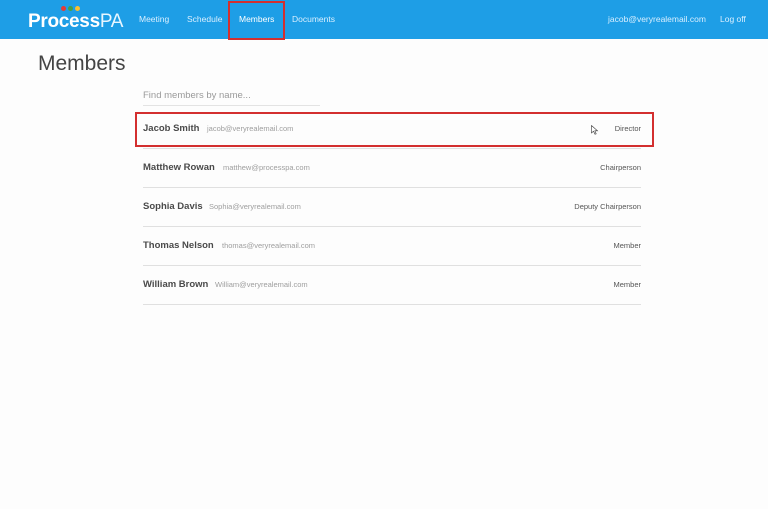 The image size is (768, 509). Describe the element at coordinates (204, 19) in the screenshot. I see `nav-link-schedule: Schedule` at that location.